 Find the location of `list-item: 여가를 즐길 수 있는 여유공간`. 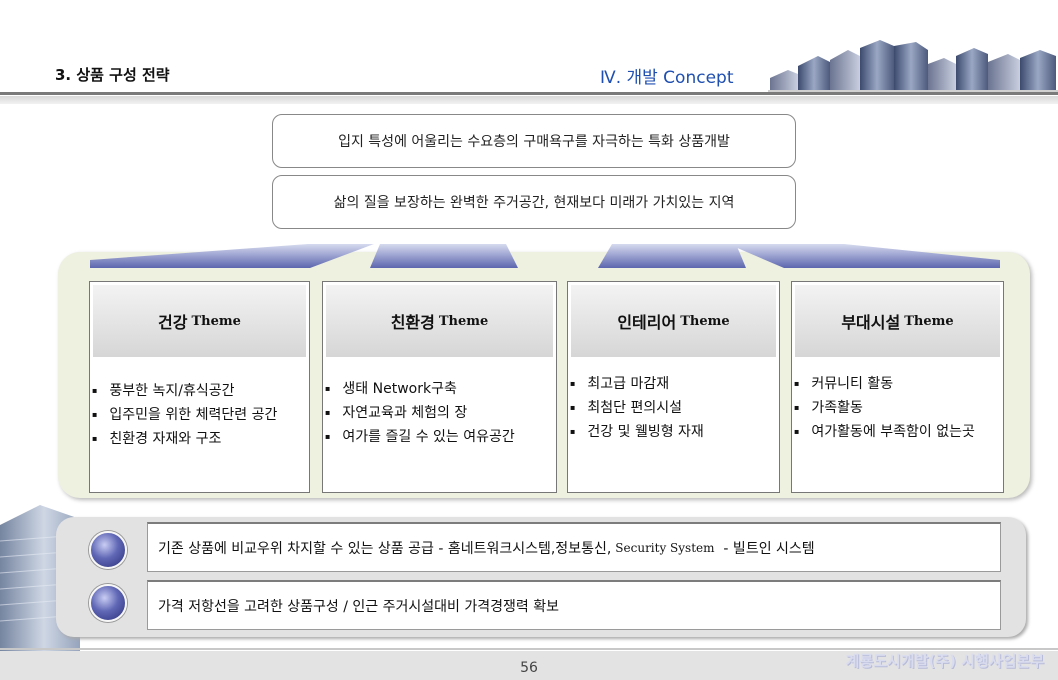

list-item: 여가를 즐길 수 있는 여유공간 is located at coordinates (439, 437).